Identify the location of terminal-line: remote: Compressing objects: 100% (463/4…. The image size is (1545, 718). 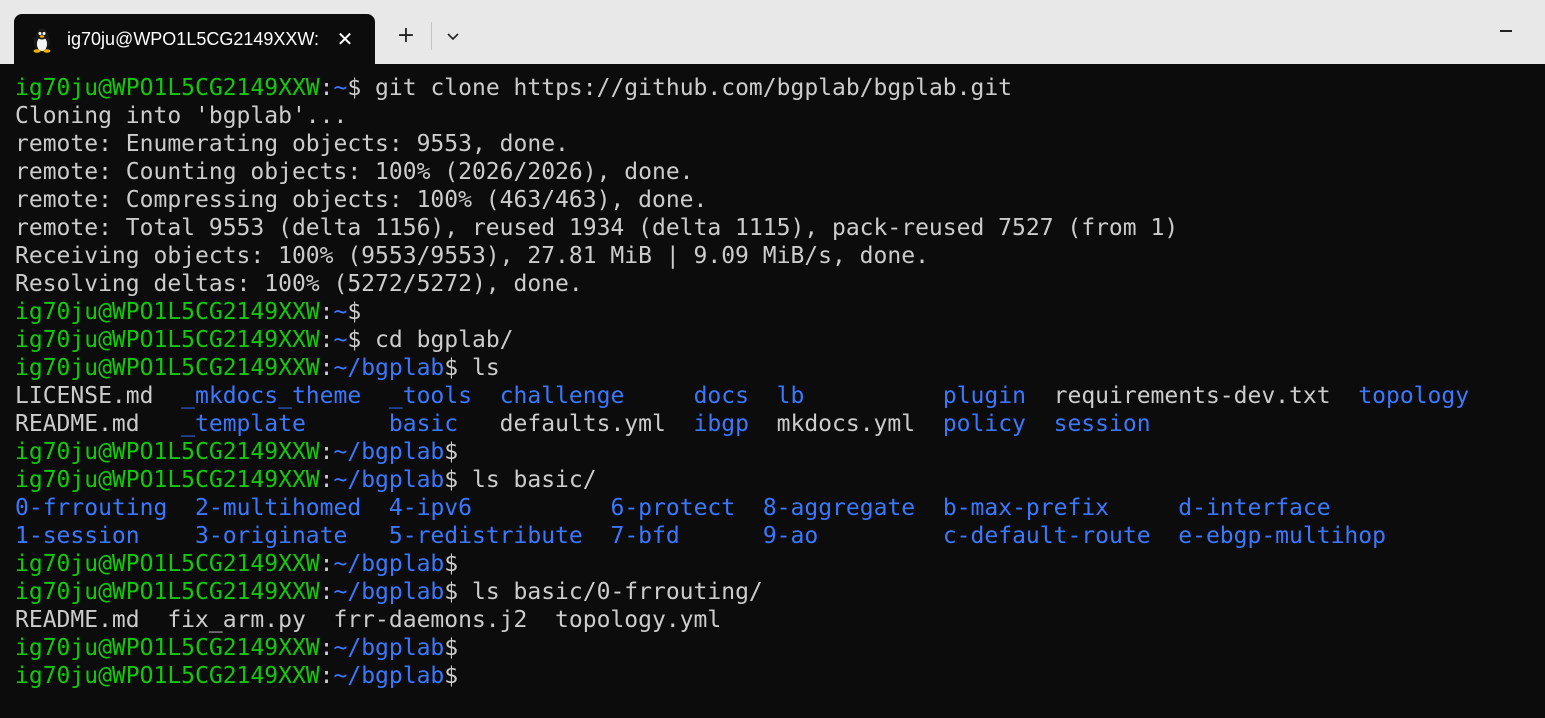
(742, 200).